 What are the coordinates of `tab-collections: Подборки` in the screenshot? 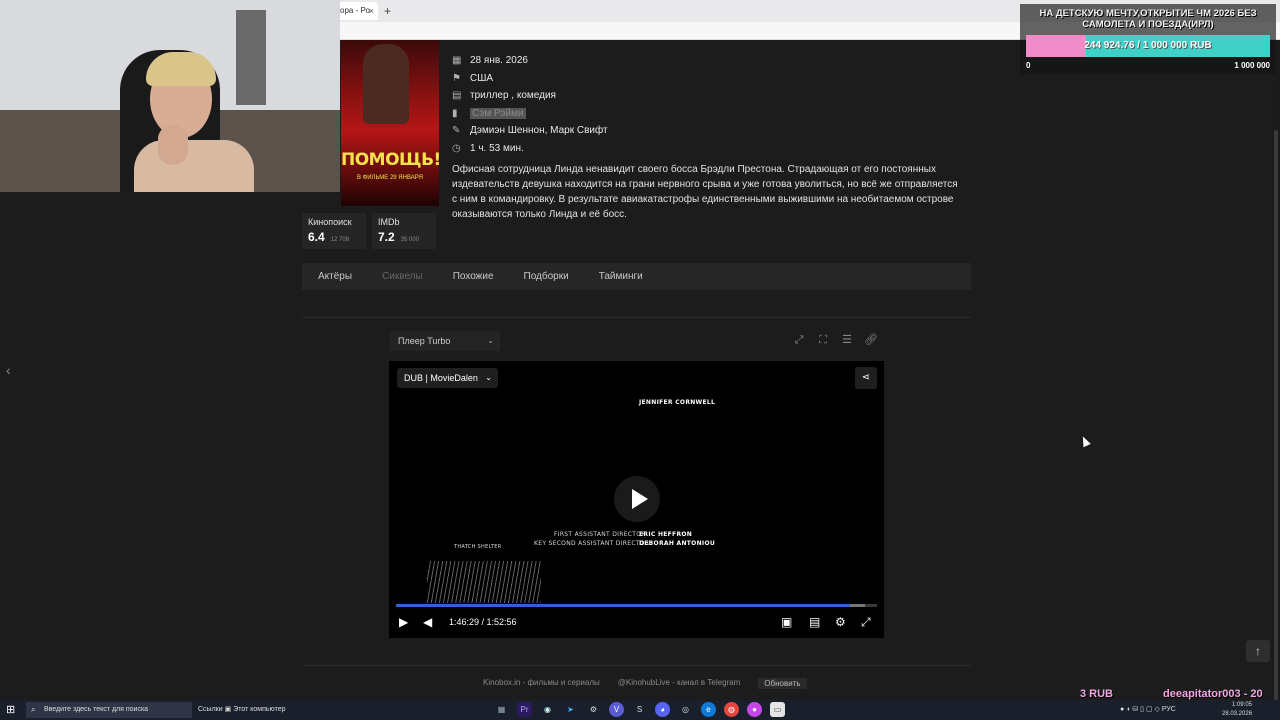 It's located at (546, 276).